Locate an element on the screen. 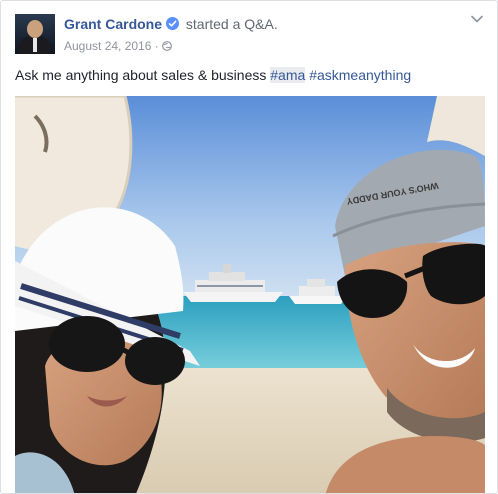 The image size is (498, 494). post-meta: August 24, 2016 · is located at coordinates (118, 46).